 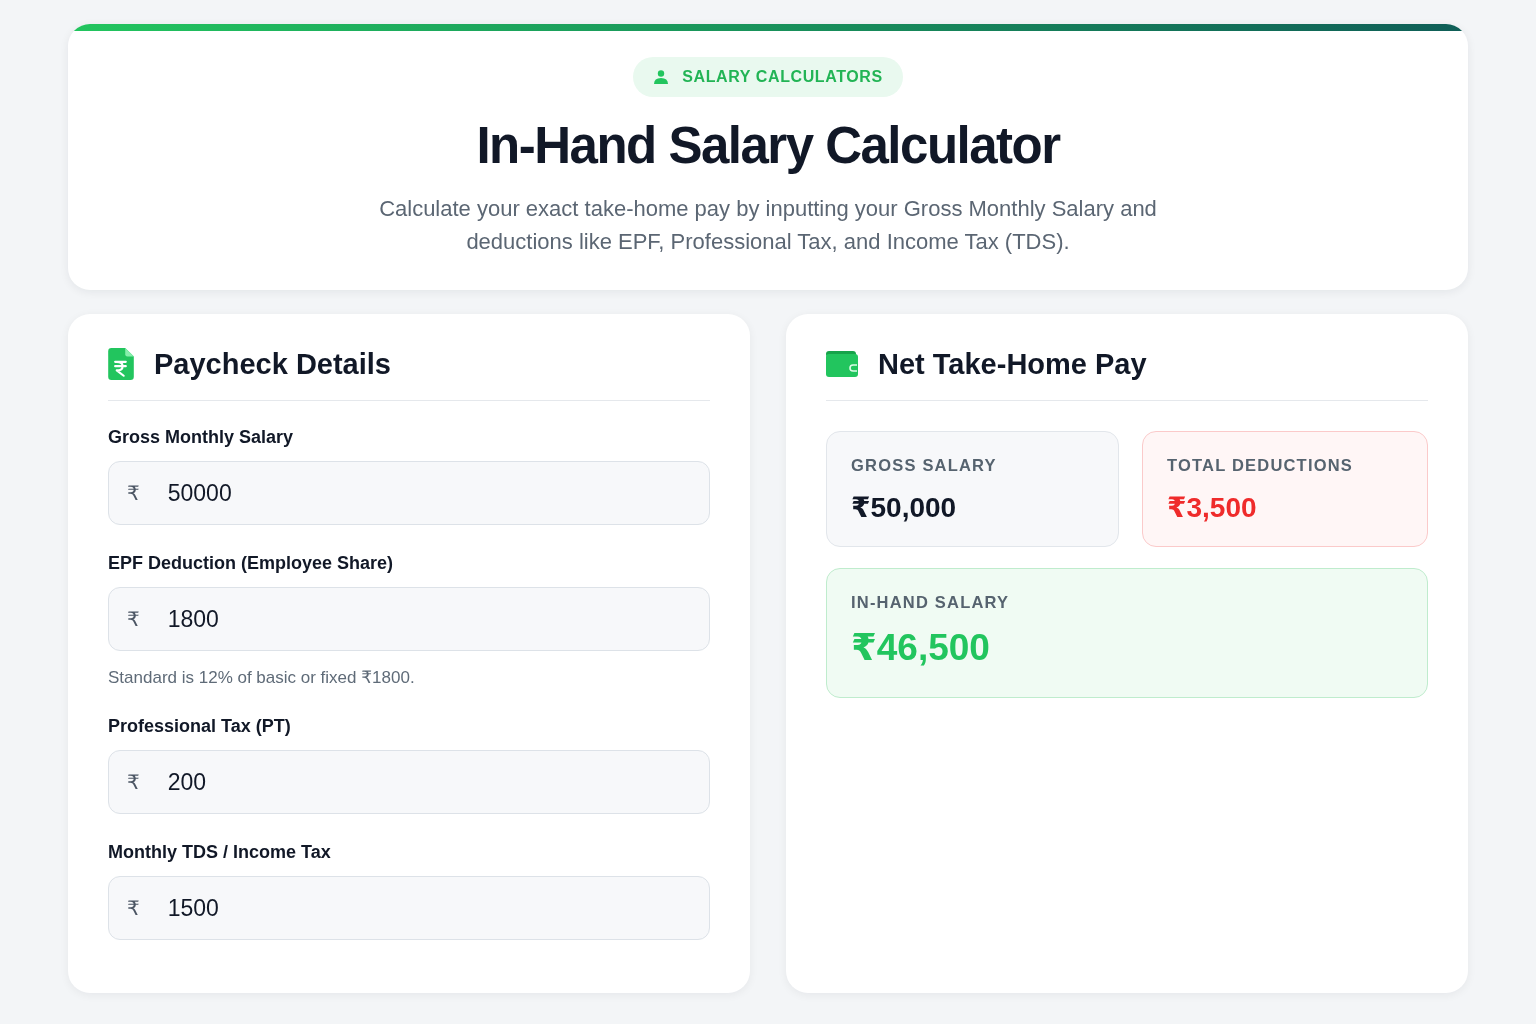 I want to click on input-field: ₹ 1800, so click(x=409, y=619).